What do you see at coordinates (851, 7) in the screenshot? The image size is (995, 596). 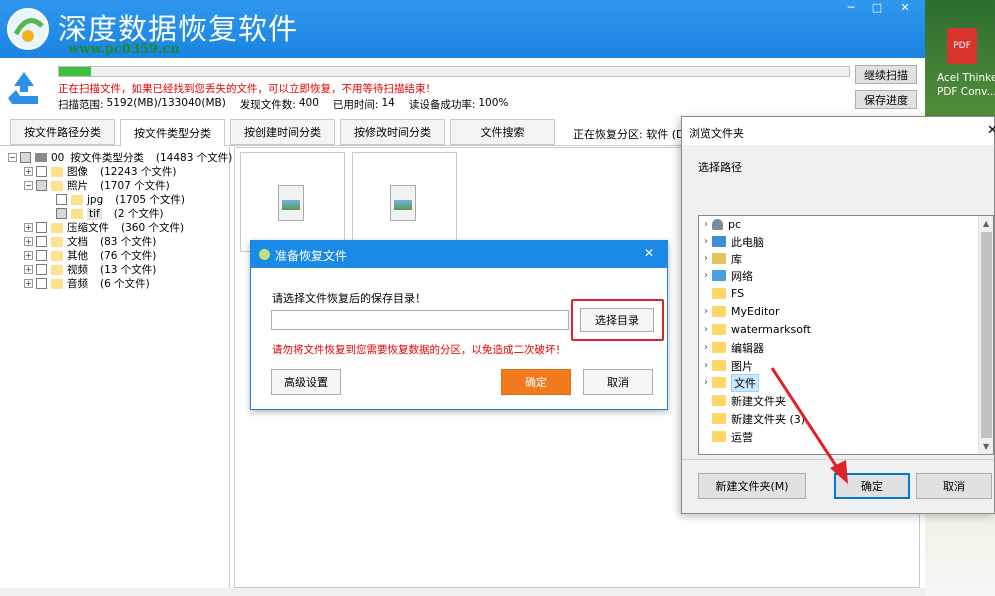 I see `minimize-button: ─` at bounding box center [851, 7].